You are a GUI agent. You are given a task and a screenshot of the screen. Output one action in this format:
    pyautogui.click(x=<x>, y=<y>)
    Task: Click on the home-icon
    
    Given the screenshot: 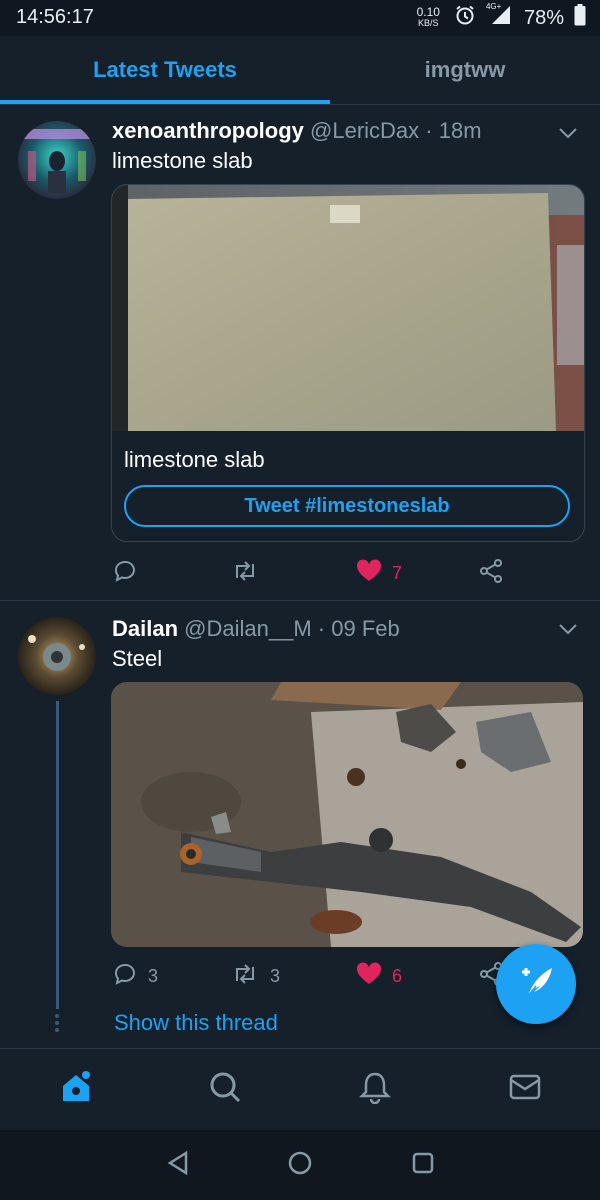 What is the action you would take?
    pyautogui.click(x=76, y=1089)
    